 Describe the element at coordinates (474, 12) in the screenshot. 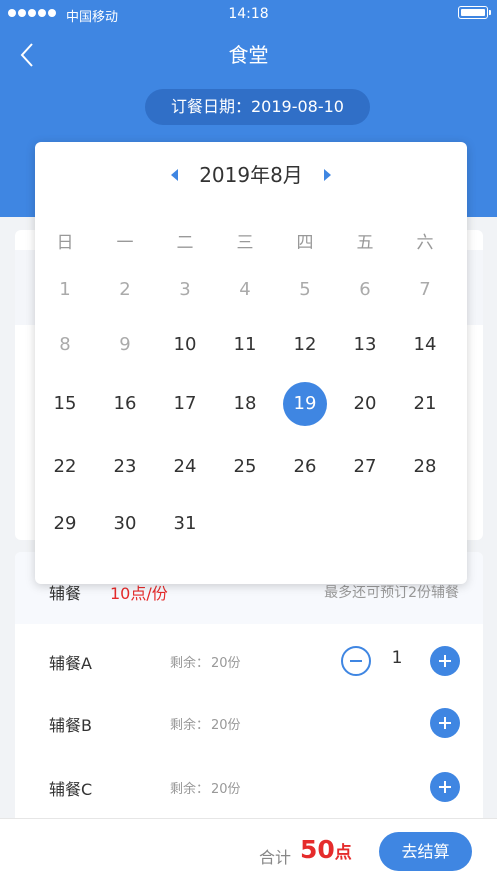

I see `battery-icon` at that location.